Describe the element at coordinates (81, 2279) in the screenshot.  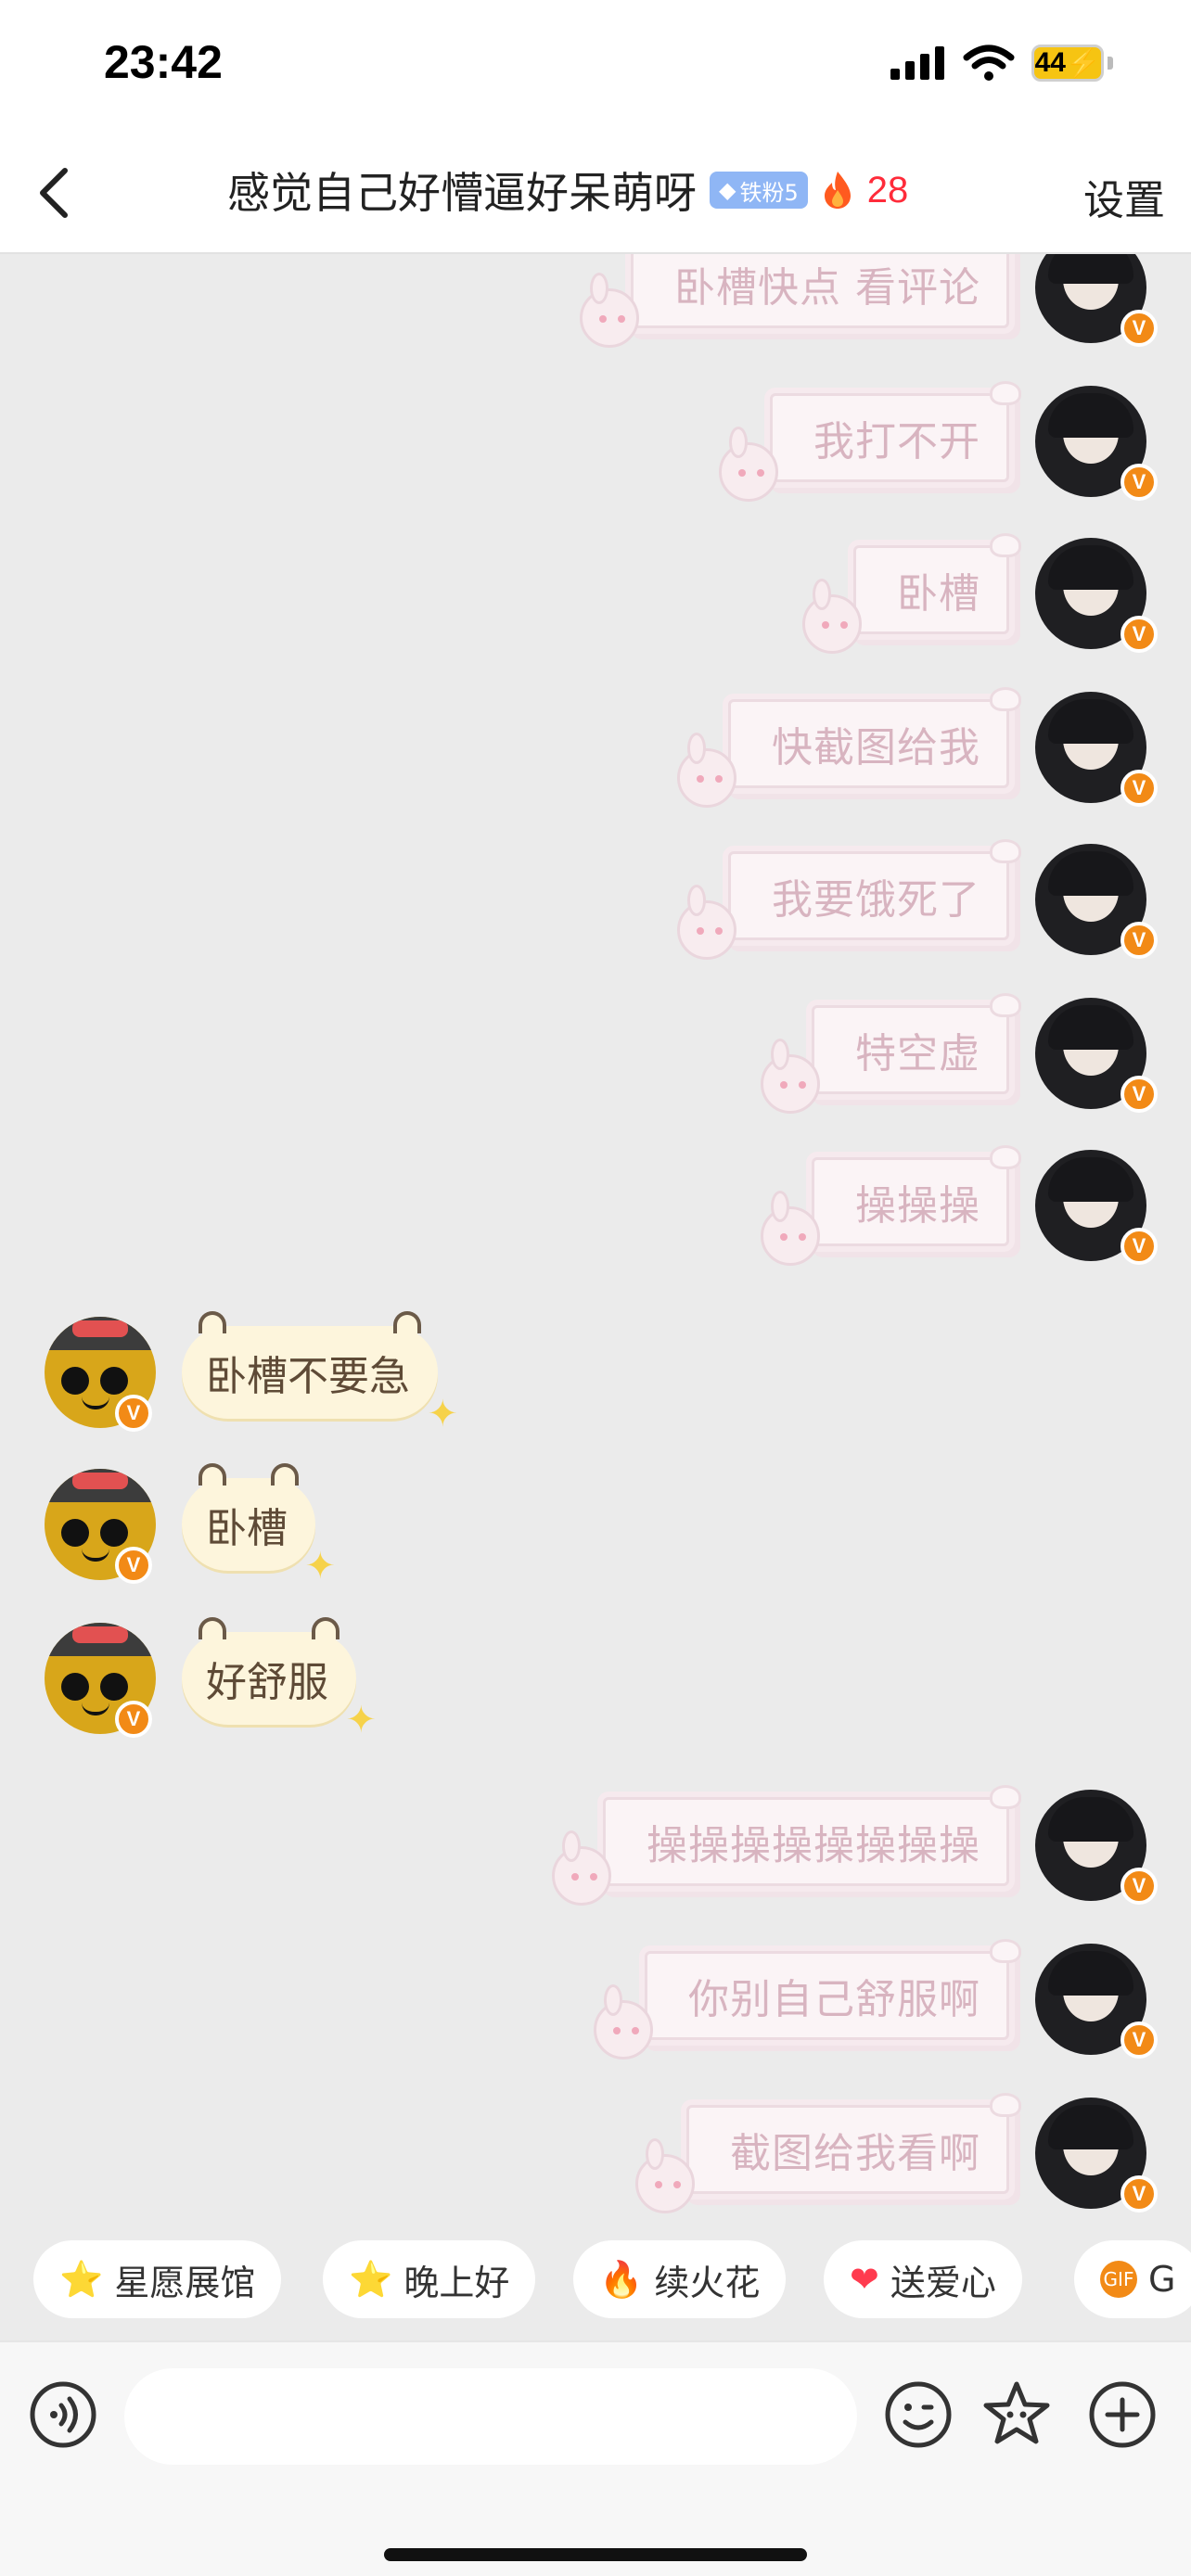
I see `star-icon: ⭐` at that location.